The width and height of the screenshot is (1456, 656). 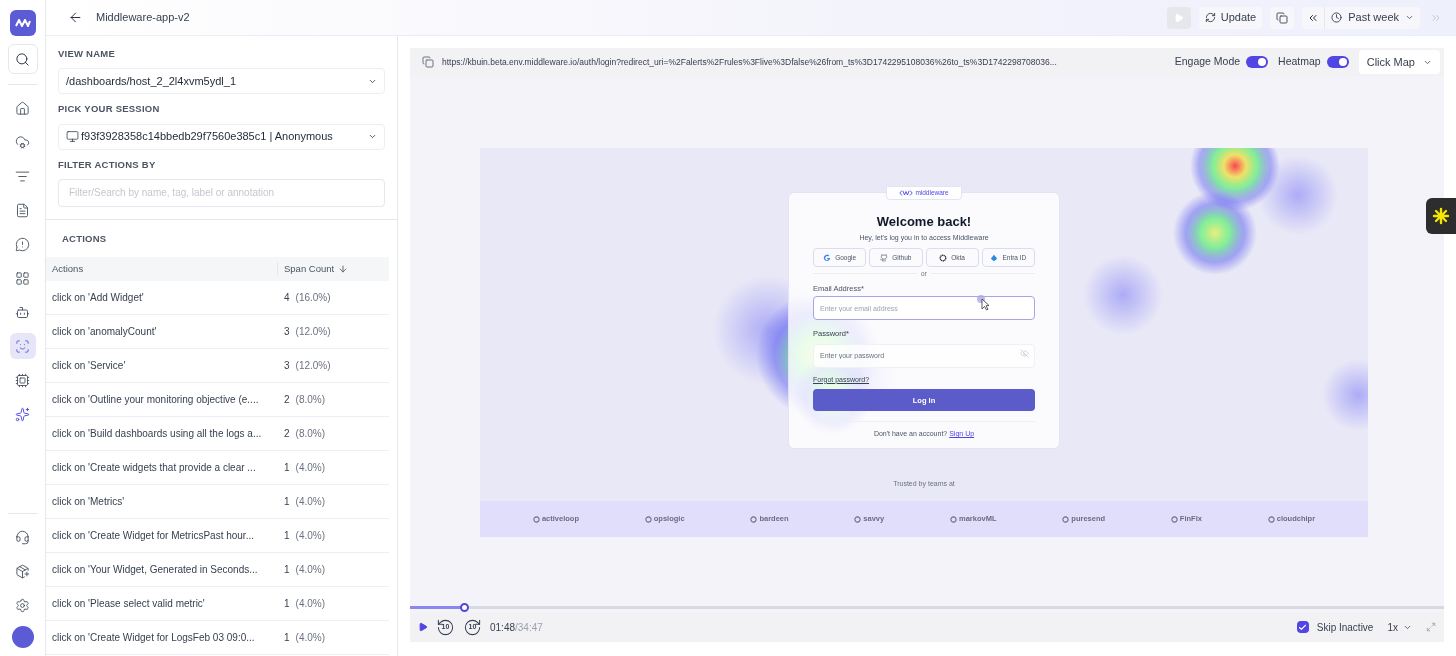 I want to click on checkbox-label: Skip Inactive, so click(x=1345, y=627).